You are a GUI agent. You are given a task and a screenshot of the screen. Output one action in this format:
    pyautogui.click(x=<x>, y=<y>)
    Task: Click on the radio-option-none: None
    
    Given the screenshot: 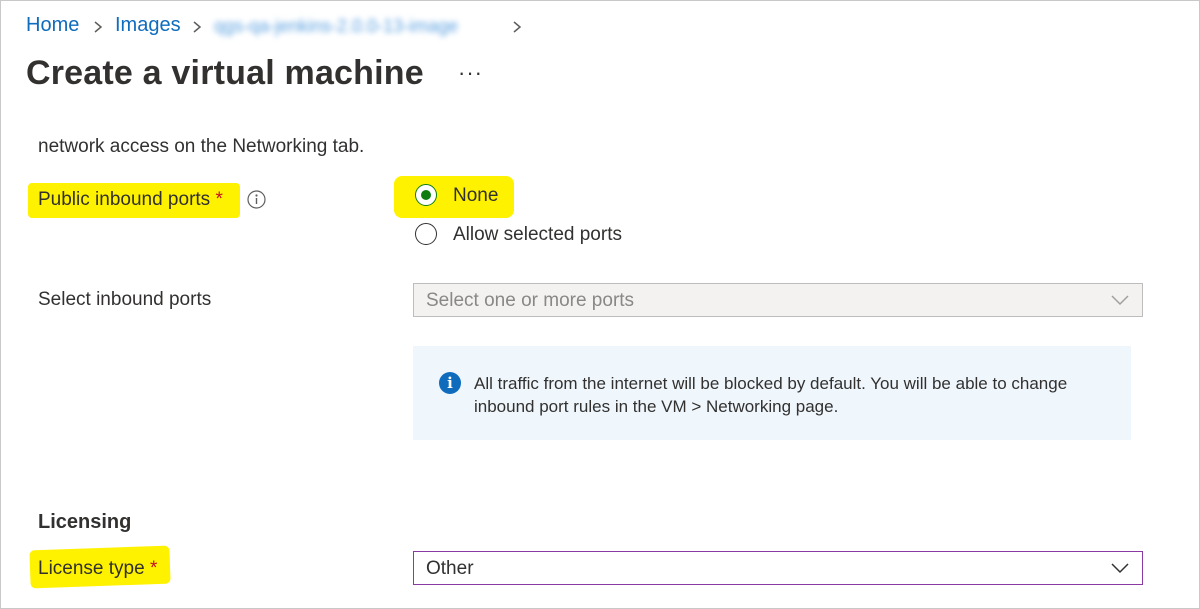 What is the action you would take?
    pyautogui.click(x=470, y=197)
    